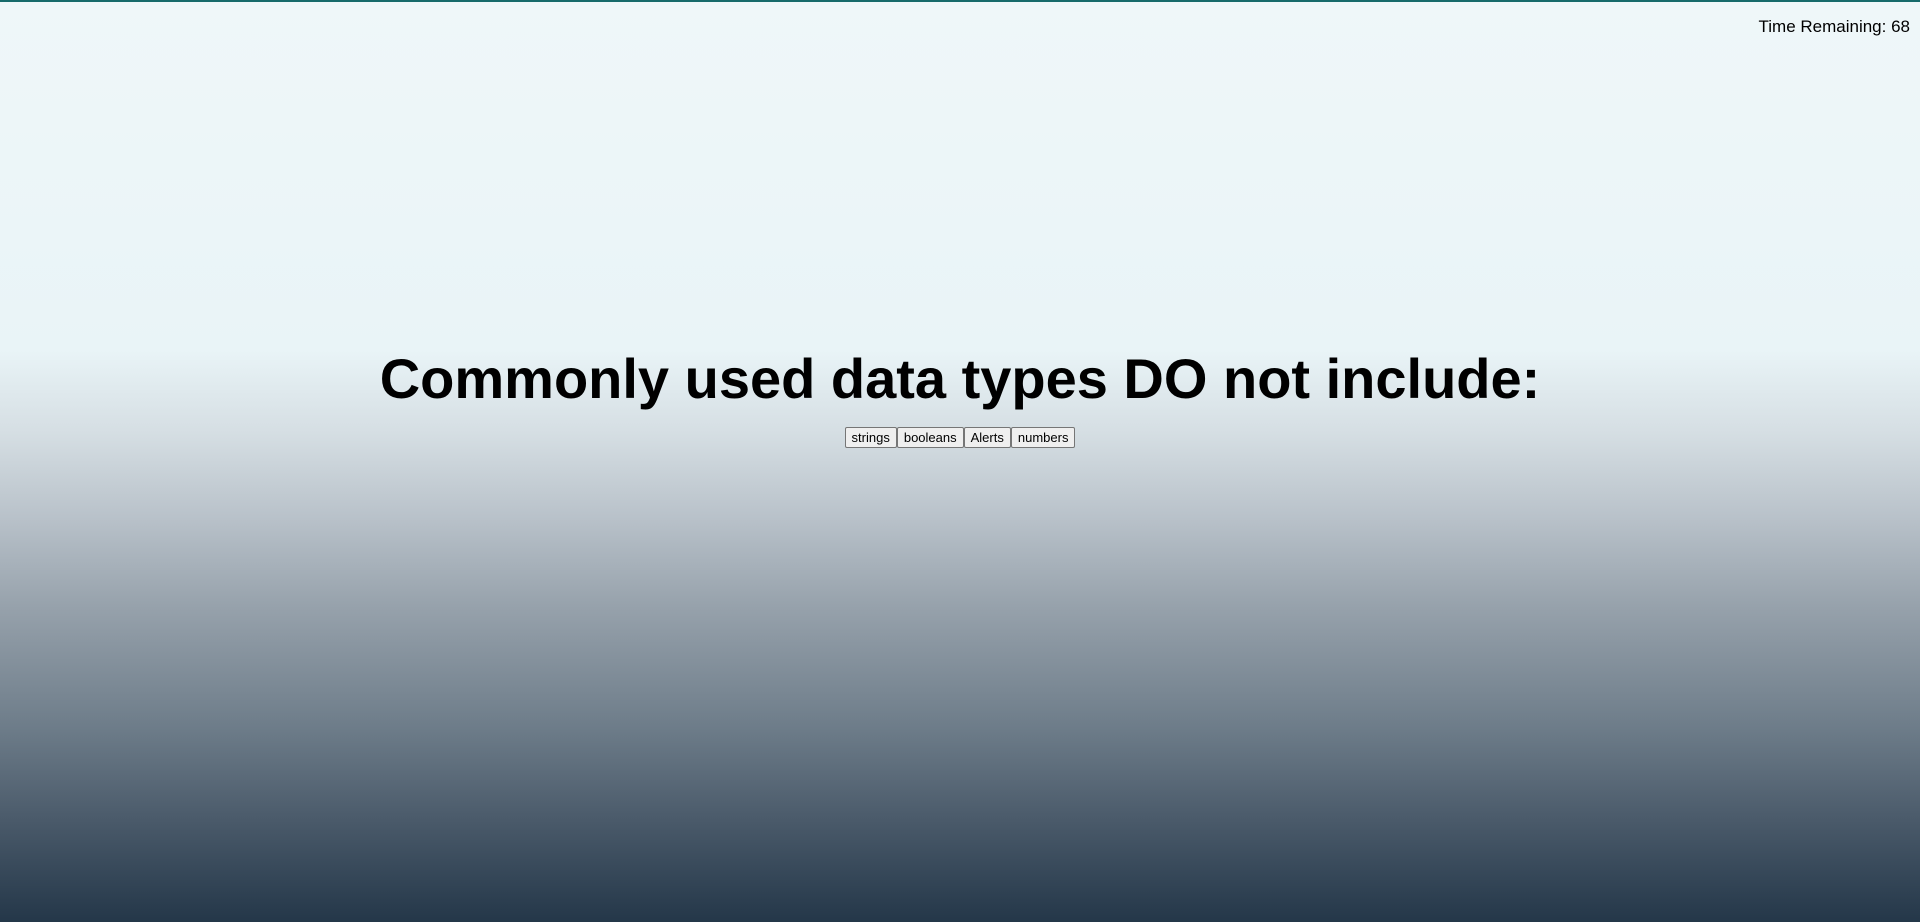 The width and height of the screenshot is (1920, 922). What do you see at coordinates (1043, 437) in the screenshot?
I see `choice-numbers-button: numbers` at bounding box center [1043, 437].